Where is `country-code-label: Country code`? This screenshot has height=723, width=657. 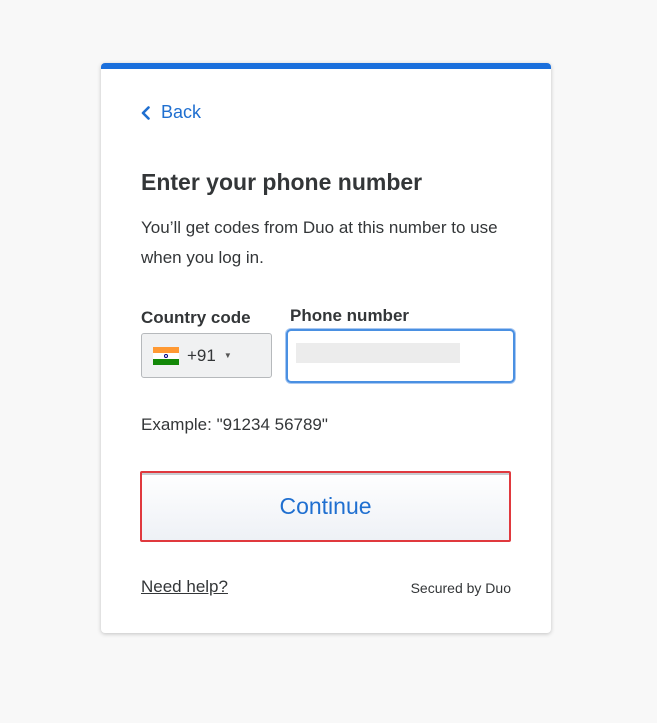 country-code-label: Country code is located at coordinates (196, 317).